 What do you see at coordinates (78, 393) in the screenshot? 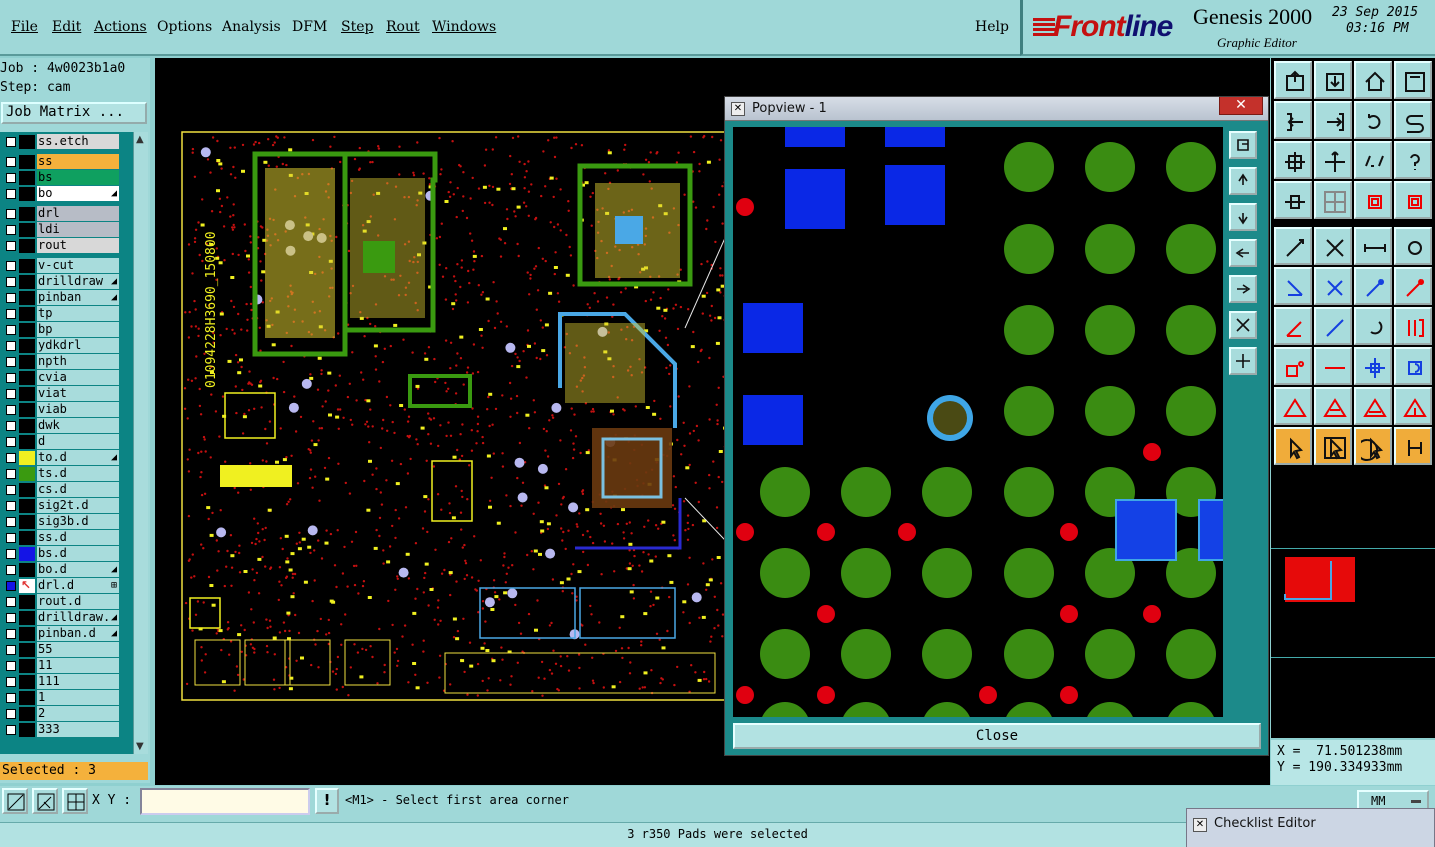
I see `layer-name: viat` at bounding box center [78, 393].